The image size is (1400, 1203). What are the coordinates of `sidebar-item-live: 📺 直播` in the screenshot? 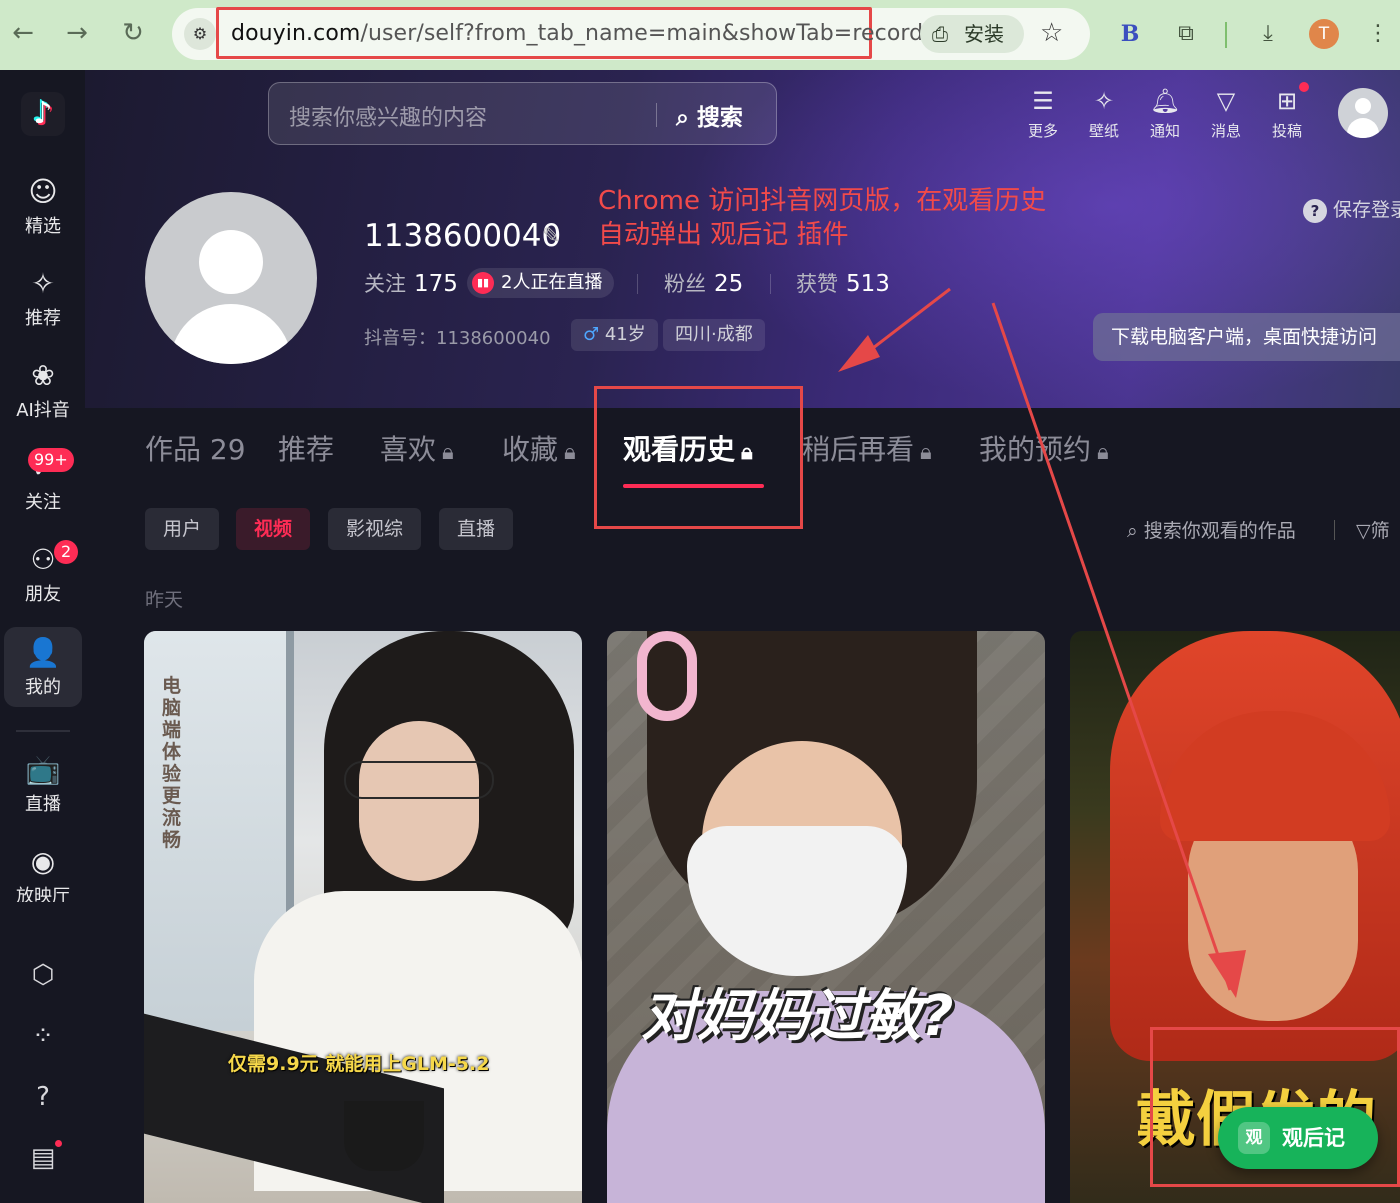 It's located at (43, 784).